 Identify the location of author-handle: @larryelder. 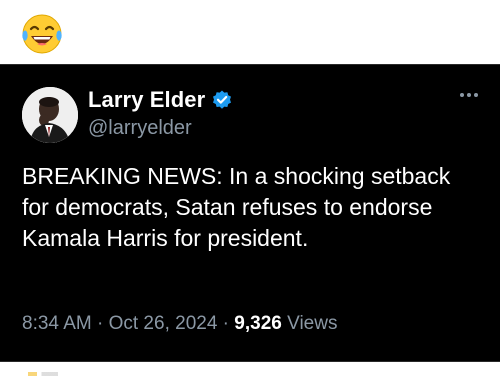
(140, 128).